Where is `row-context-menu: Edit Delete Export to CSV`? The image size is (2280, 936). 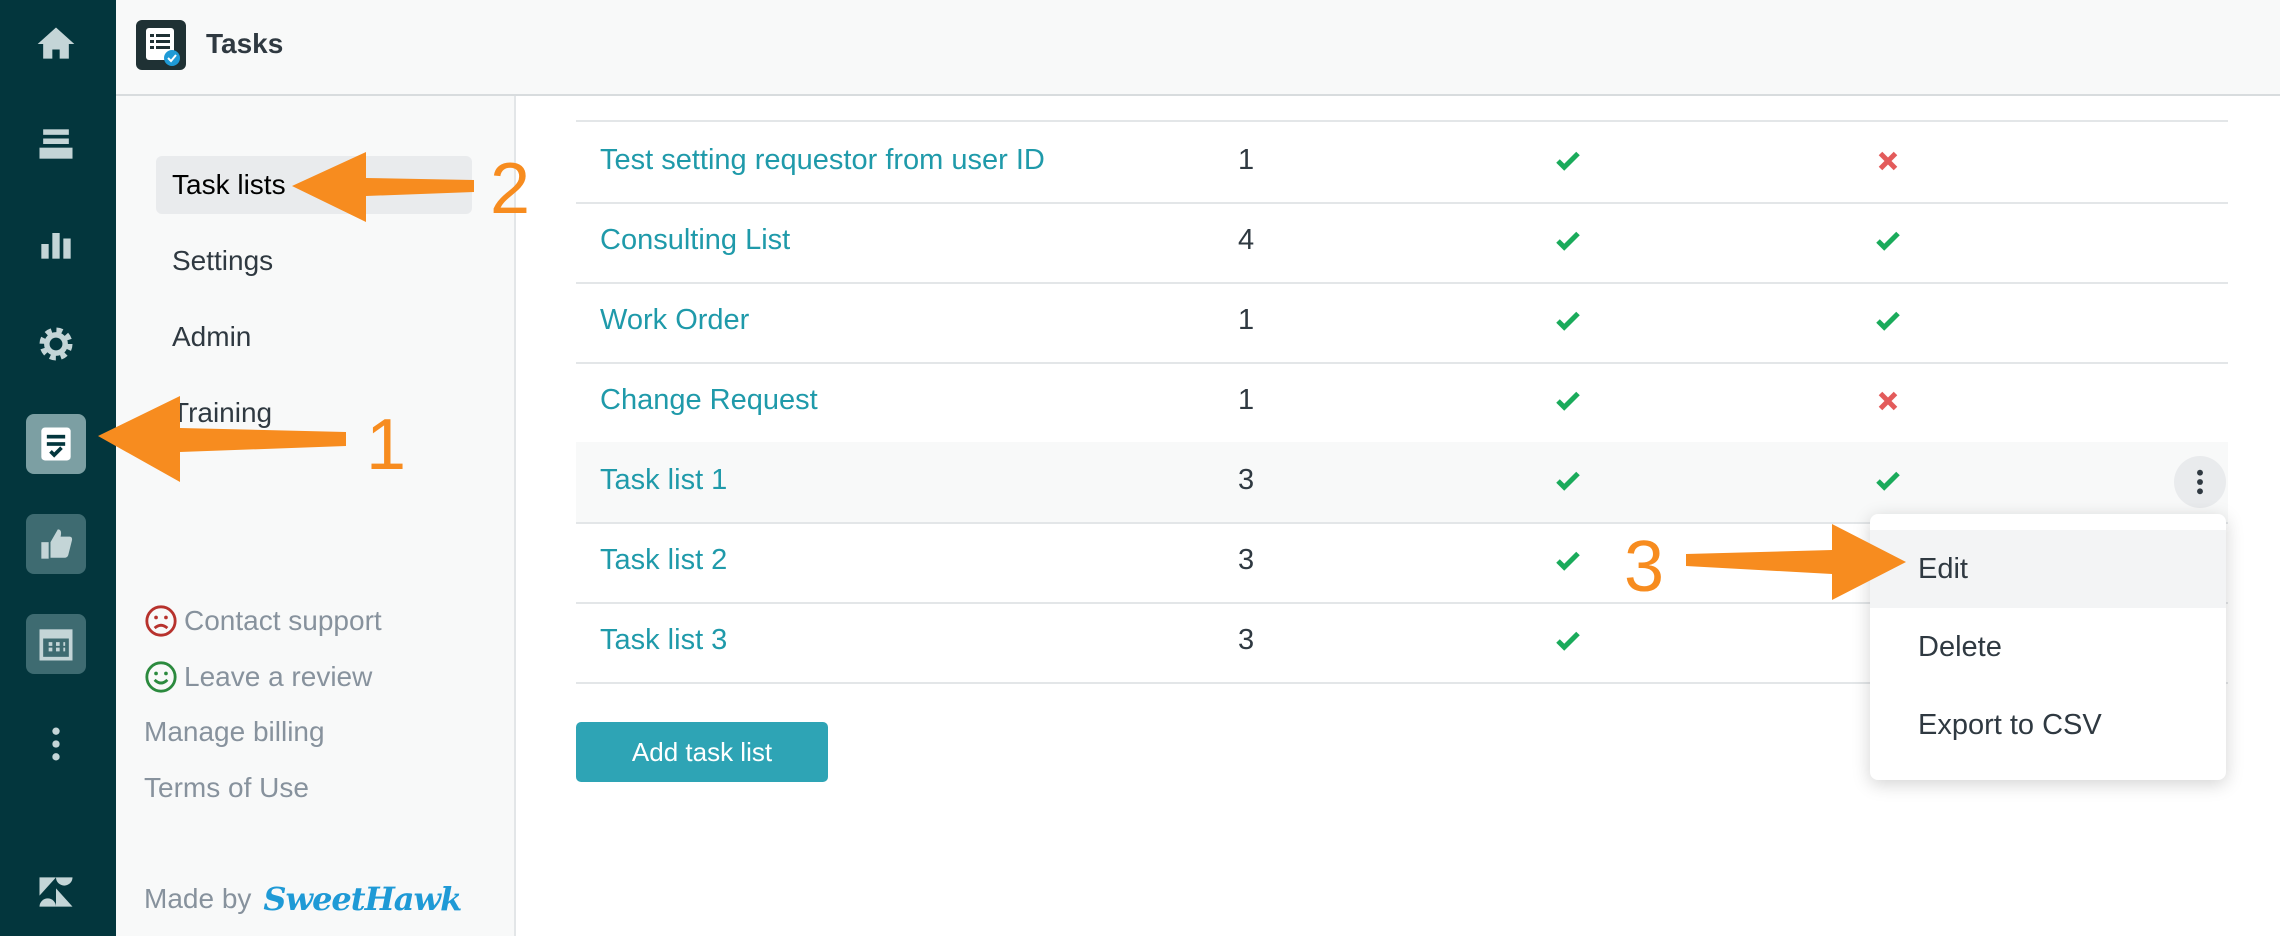
row-context-menu: Edit Delete Export to CSV is located at coordinates (2048, 647).